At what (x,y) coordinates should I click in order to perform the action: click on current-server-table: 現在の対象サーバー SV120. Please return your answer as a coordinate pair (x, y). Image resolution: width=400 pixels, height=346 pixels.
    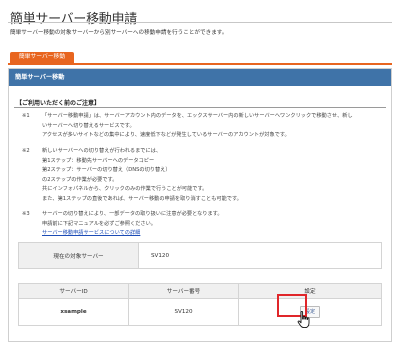
    Looking at the image, I should click on (200, 255).